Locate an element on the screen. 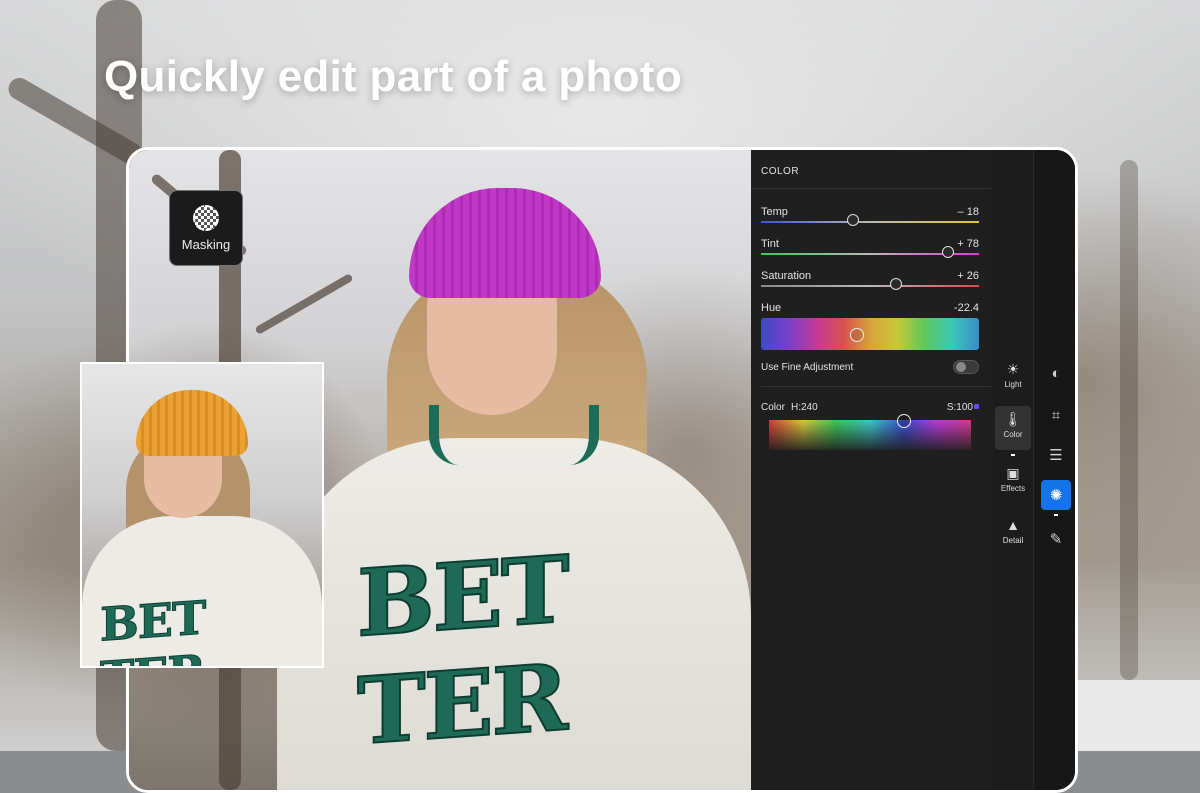 Image resolution: width=1200 pixels, height=793 pixels. tool-rail: ◐ ⌗ ☰ ✺ ✎ is located at coordinates (1054, 470).